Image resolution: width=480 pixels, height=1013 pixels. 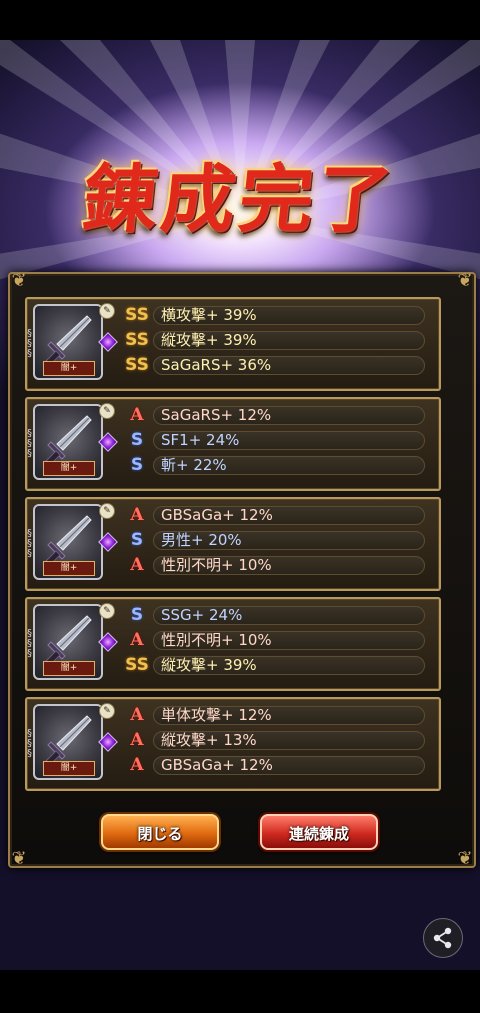 I want to click on bonus-row: S SF1+ 24%, so click(x=275, y=440).